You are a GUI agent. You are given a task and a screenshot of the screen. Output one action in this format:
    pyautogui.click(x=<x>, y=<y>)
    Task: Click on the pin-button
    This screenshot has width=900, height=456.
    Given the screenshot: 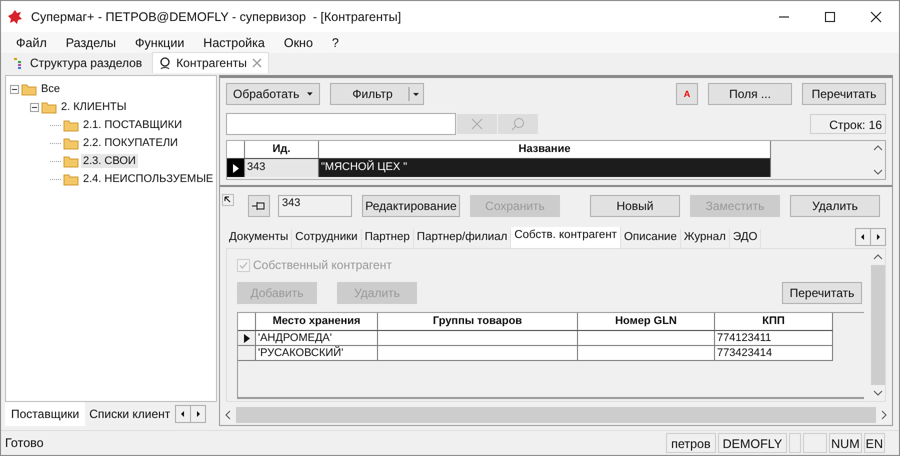 What is the action you would take?
    pyautogui.click(x=259, y=206)
    